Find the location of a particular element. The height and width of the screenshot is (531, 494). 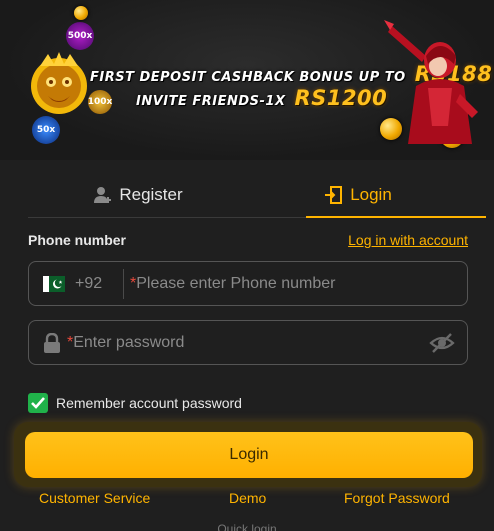

remember-password-toggle: Remember account password is located at coordinates (135, 403).